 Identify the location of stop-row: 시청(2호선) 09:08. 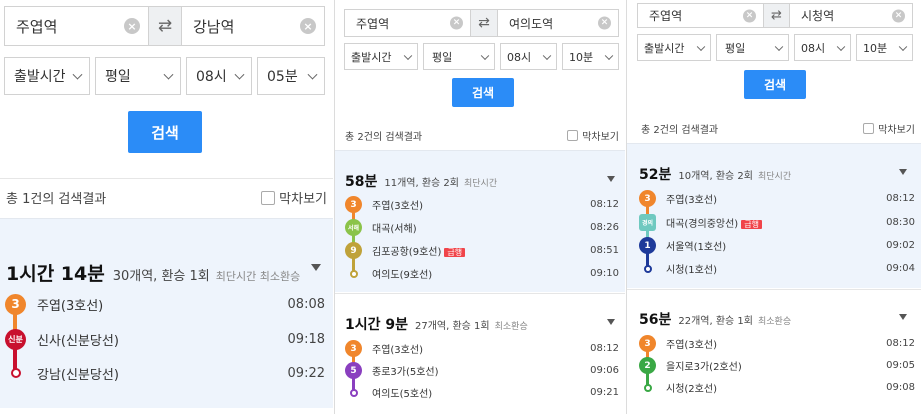
(777, 387).